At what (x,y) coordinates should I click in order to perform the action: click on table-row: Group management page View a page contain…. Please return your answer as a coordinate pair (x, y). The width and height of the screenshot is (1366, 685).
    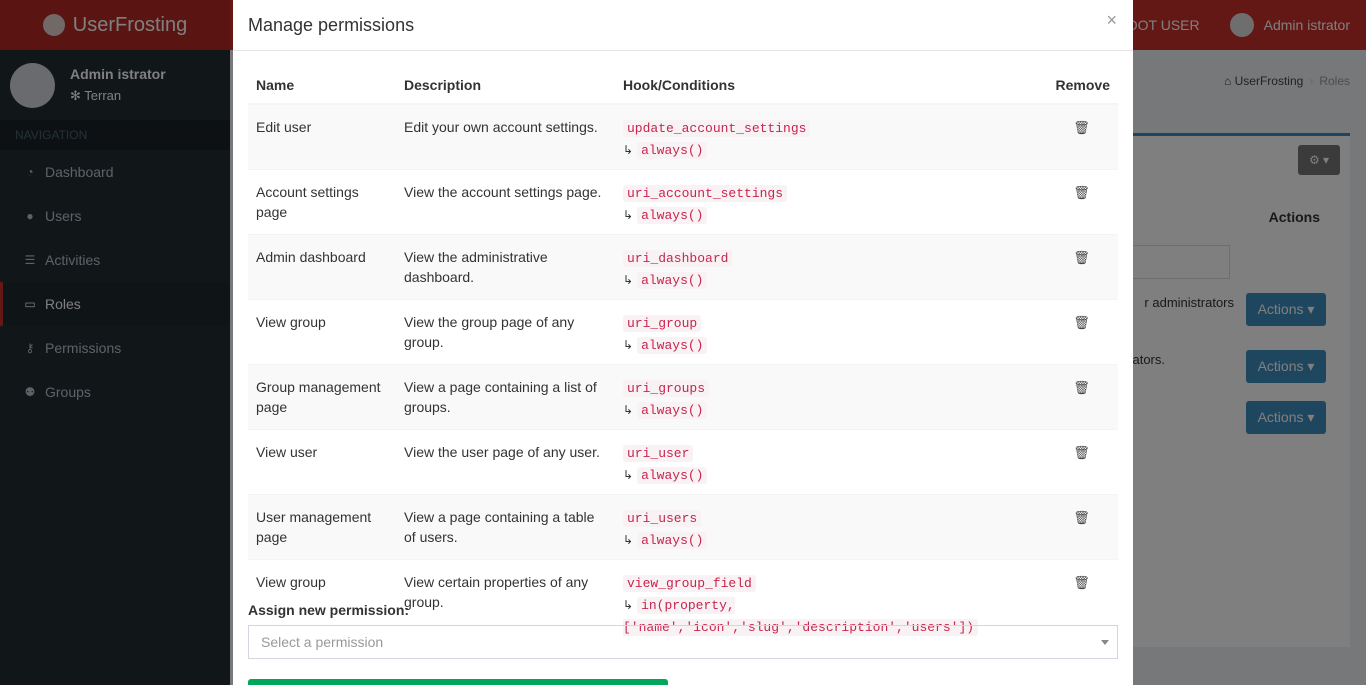
    Looking at the image, I should click on (683, 397).